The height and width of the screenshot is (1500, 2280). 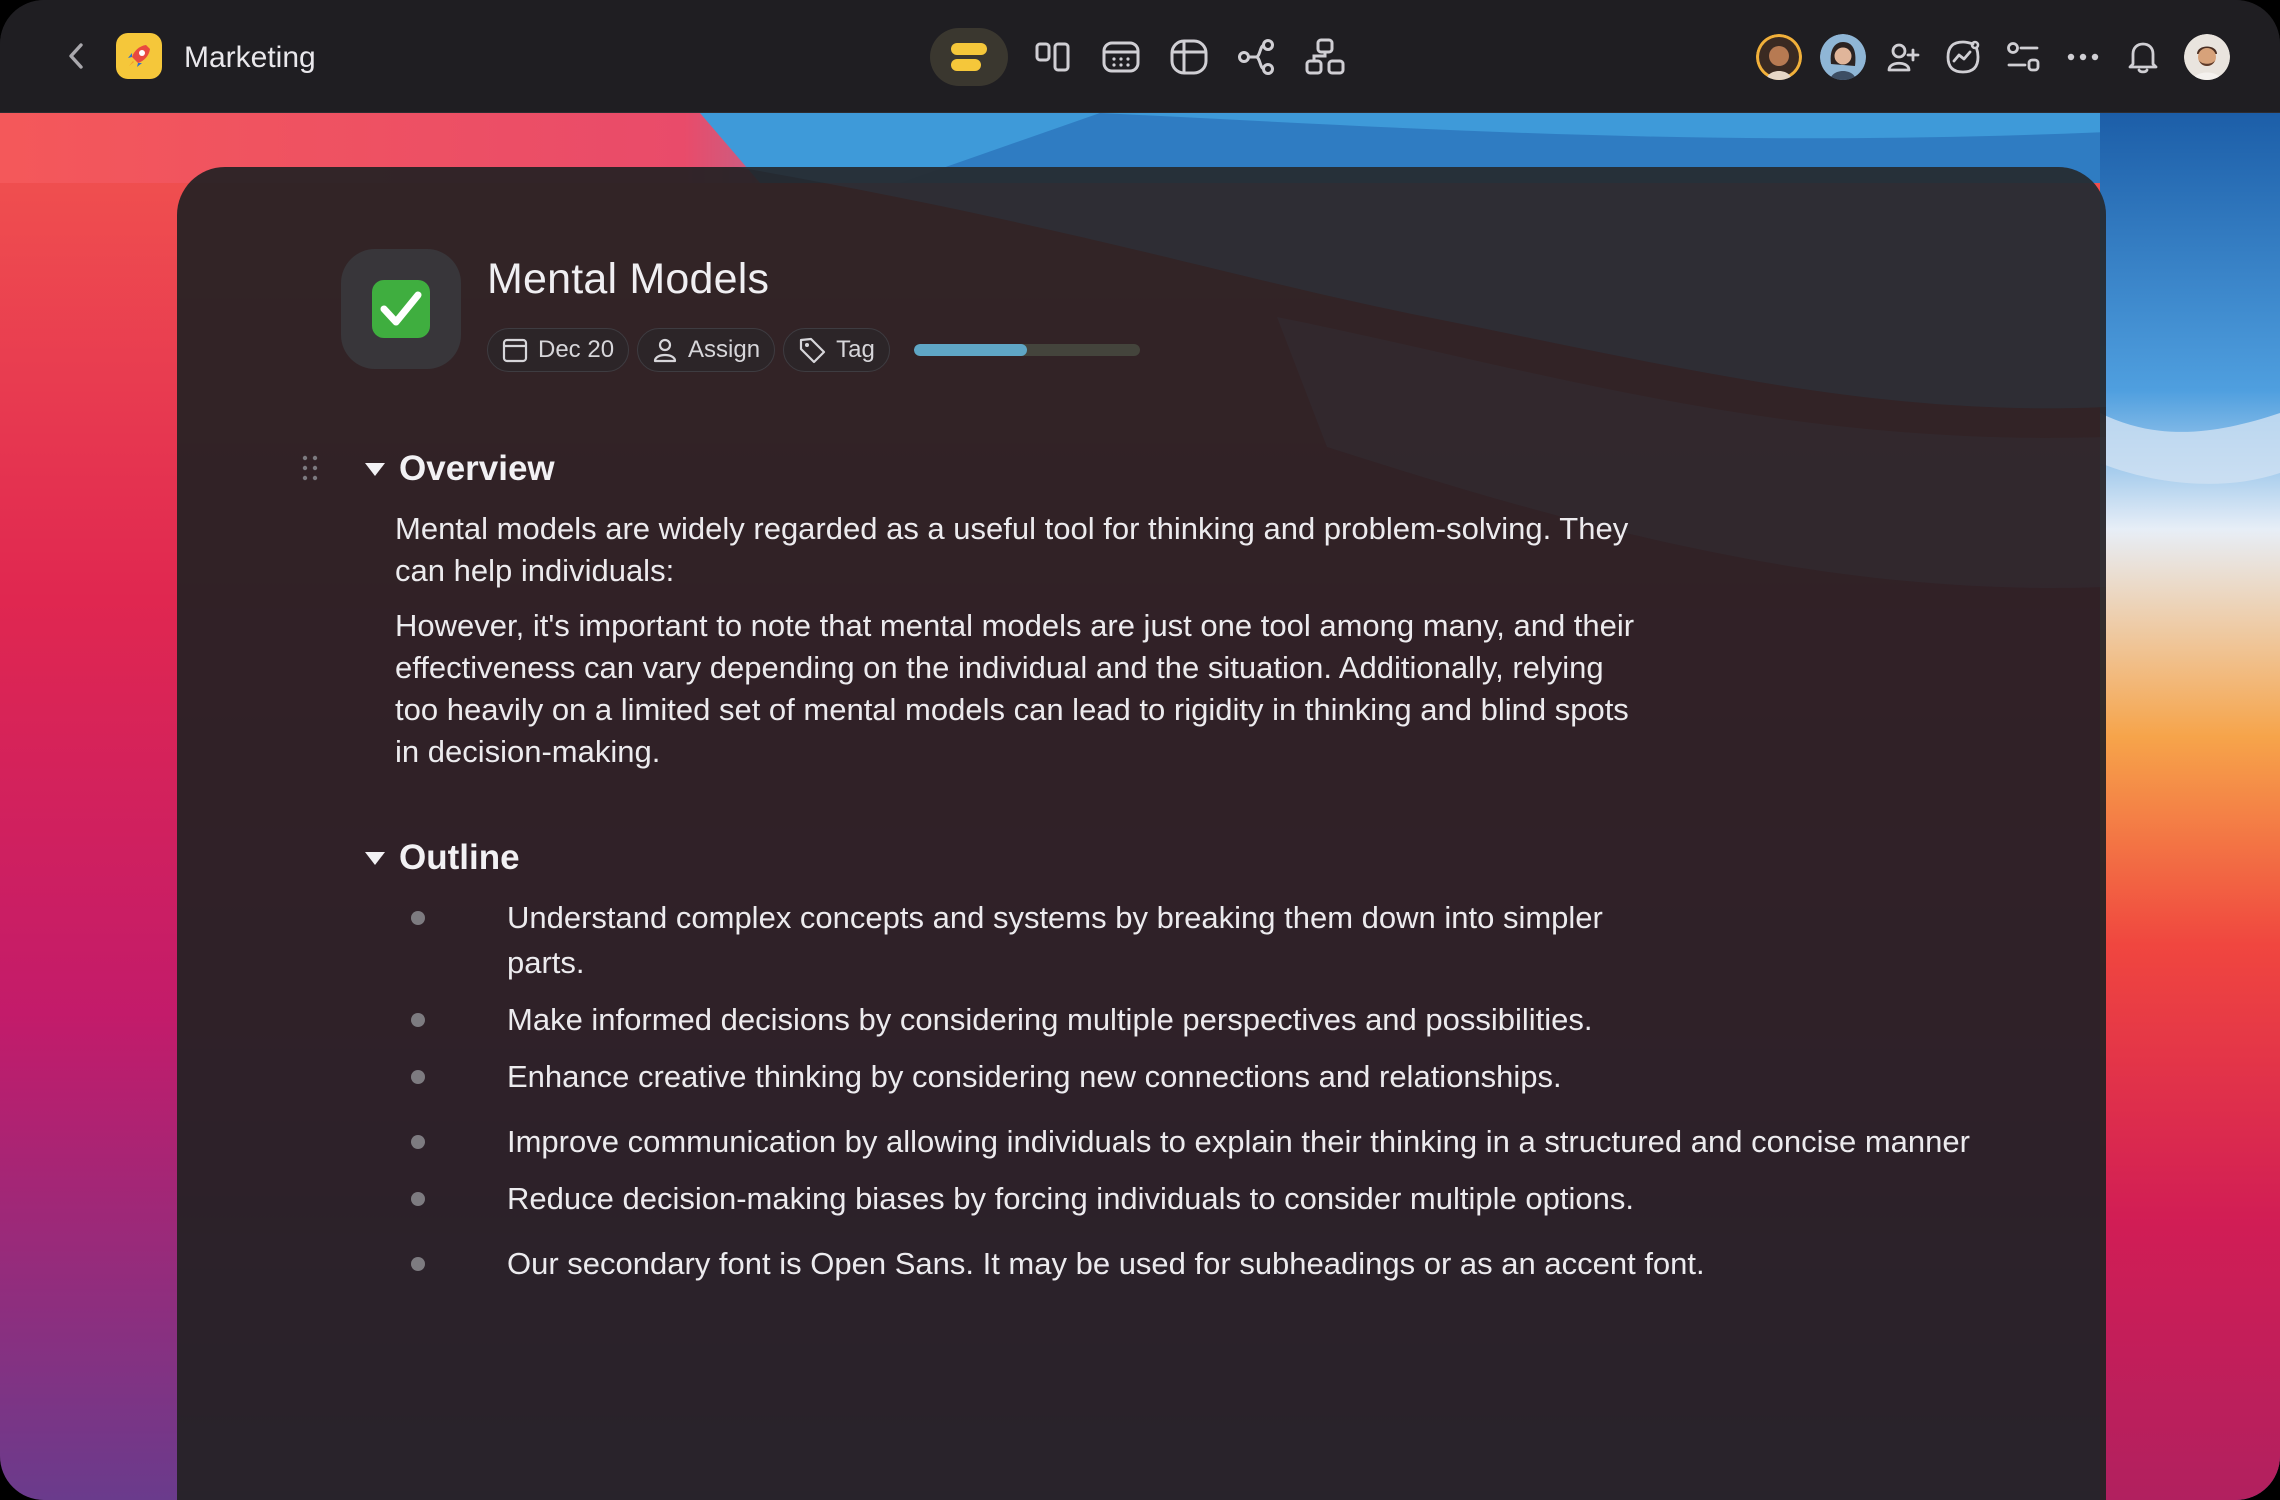 I want to click on table-view-icon, so click(x=1189, y=57).